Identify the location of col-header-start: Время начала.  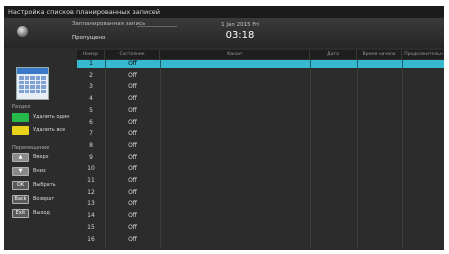
(379, 54).